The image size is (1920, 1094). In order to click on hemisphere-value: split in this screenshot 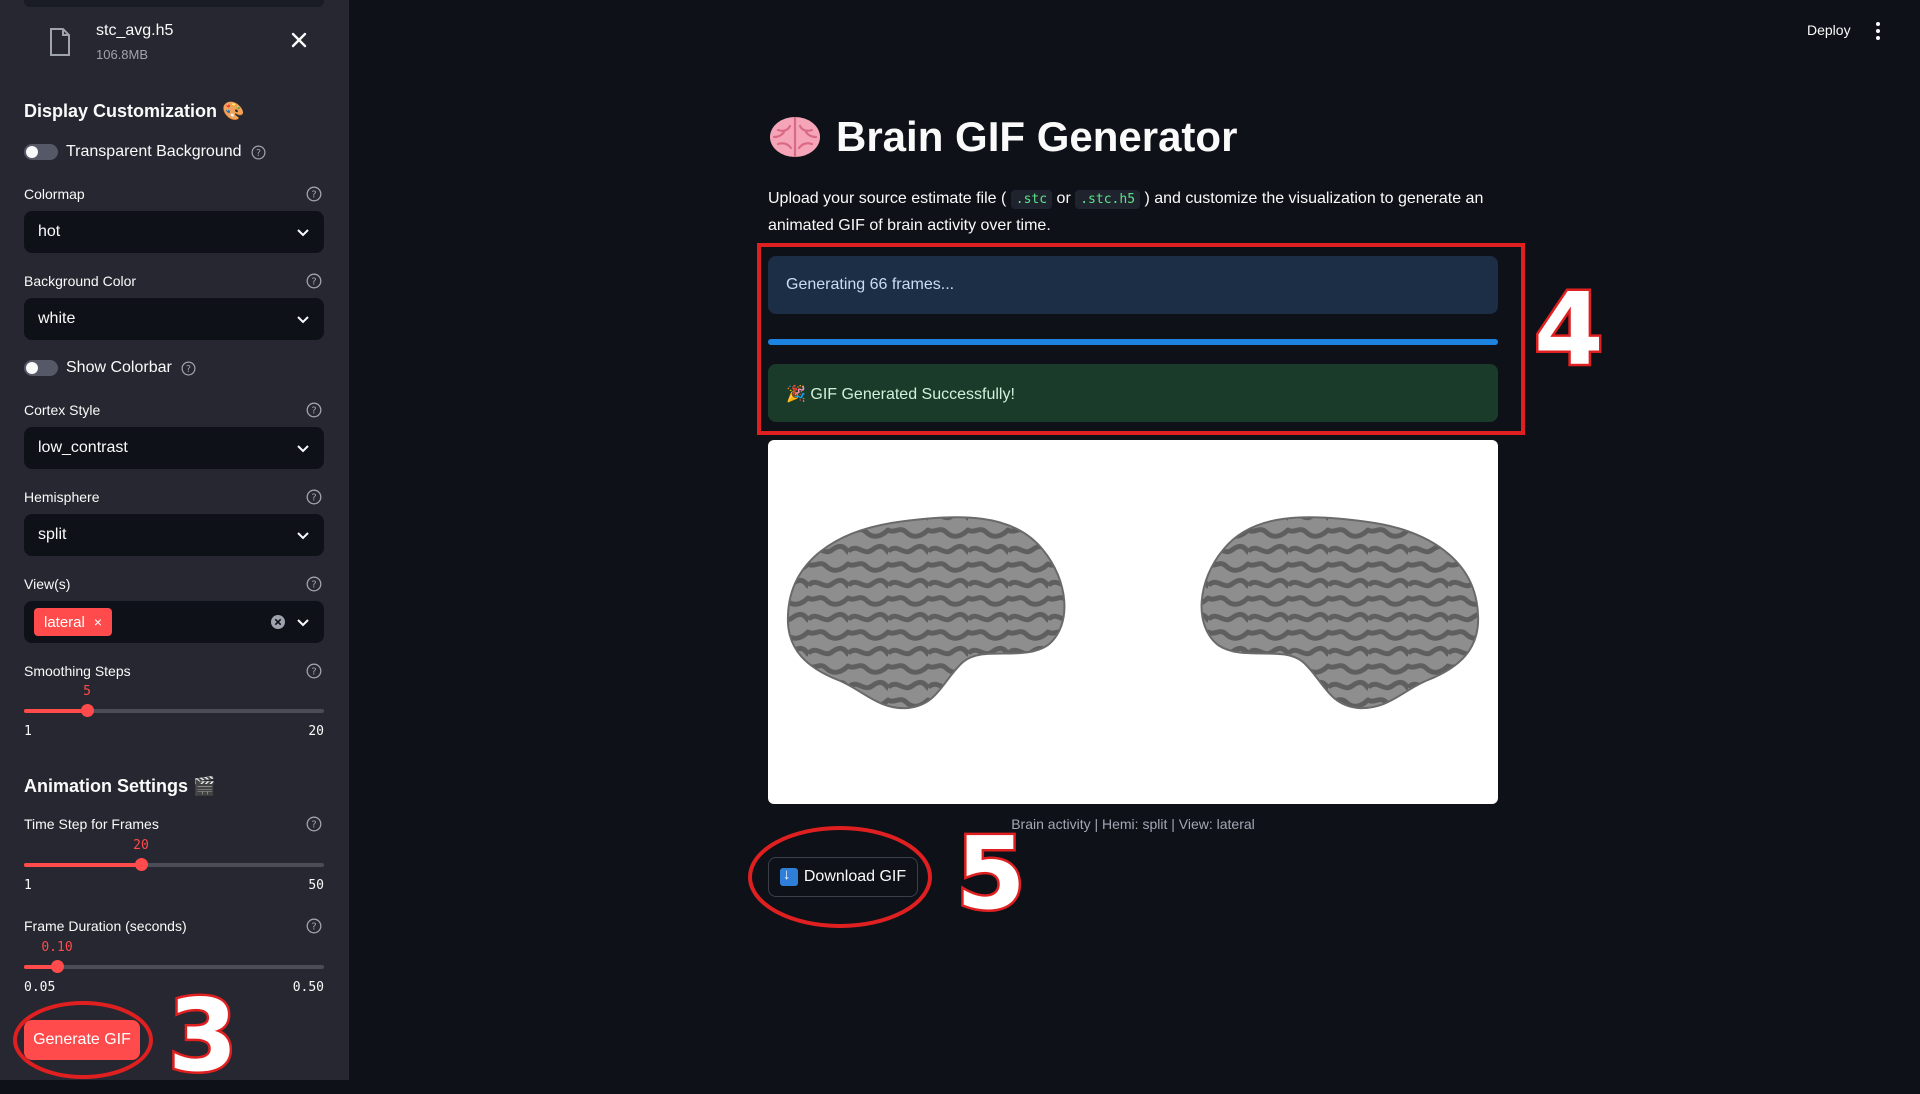, I will do `click(52, 534)`.